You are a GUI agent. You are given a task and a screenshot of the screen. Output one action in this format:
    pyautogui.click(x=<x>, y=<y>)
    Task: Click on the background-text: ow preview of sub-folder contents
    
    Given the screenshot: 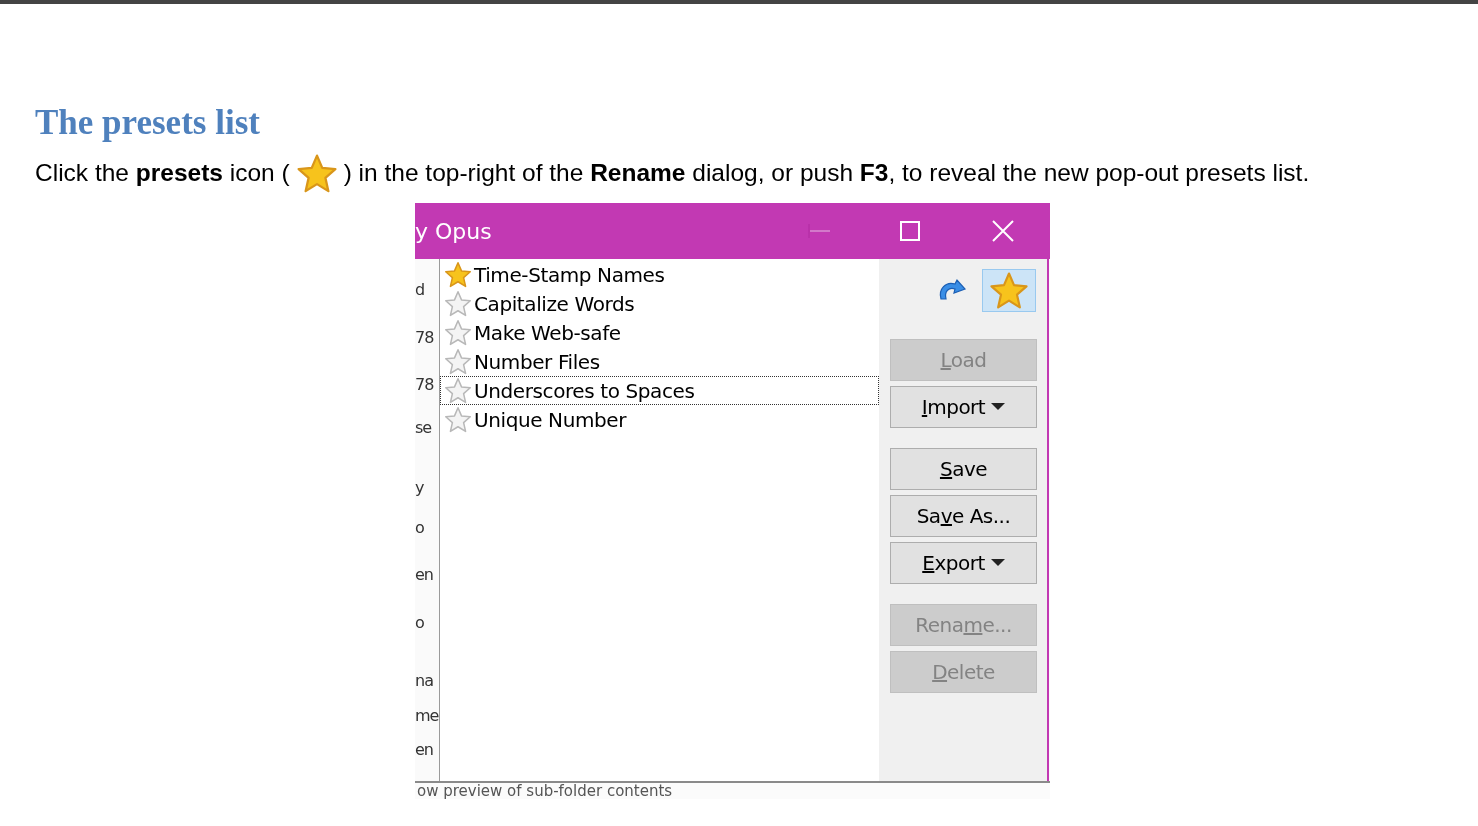 What is the action you would take?
    pyautogui.click(x=732, y=790)
    